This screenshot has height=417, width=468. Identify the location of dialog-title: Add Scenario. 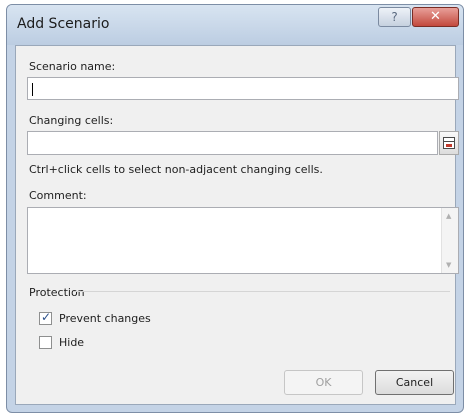
(63, 24).